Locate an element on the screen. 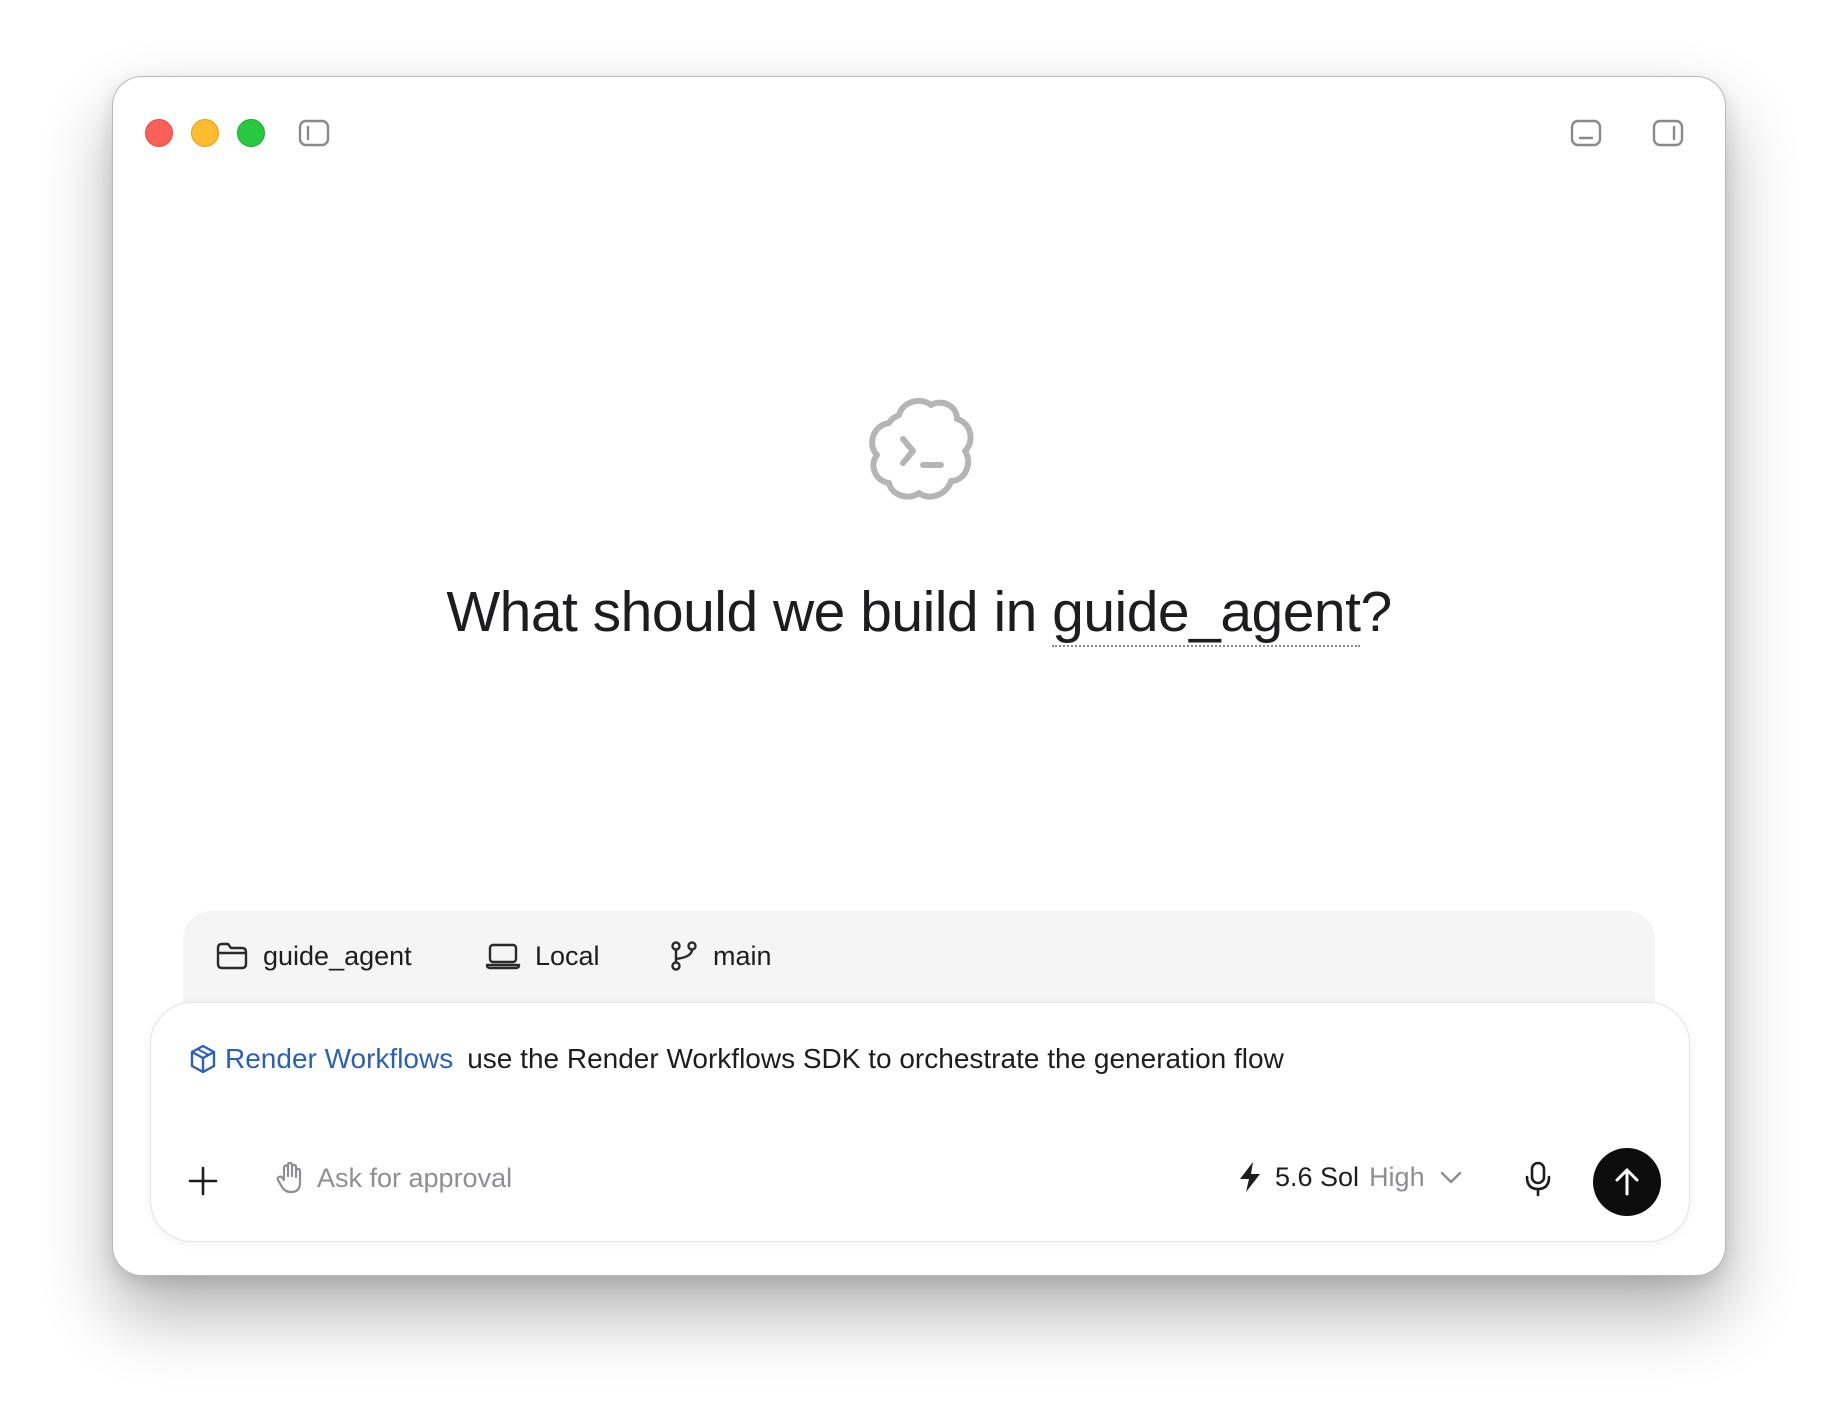 The image size is (1838, 1424). model-effort: High is located at coordinates (1397, 1176).